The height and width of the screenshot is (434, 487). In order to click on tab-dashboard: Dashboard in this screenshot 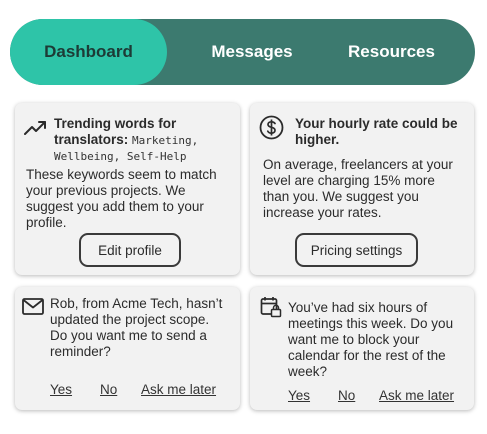, I will do `click(88, 52)`.